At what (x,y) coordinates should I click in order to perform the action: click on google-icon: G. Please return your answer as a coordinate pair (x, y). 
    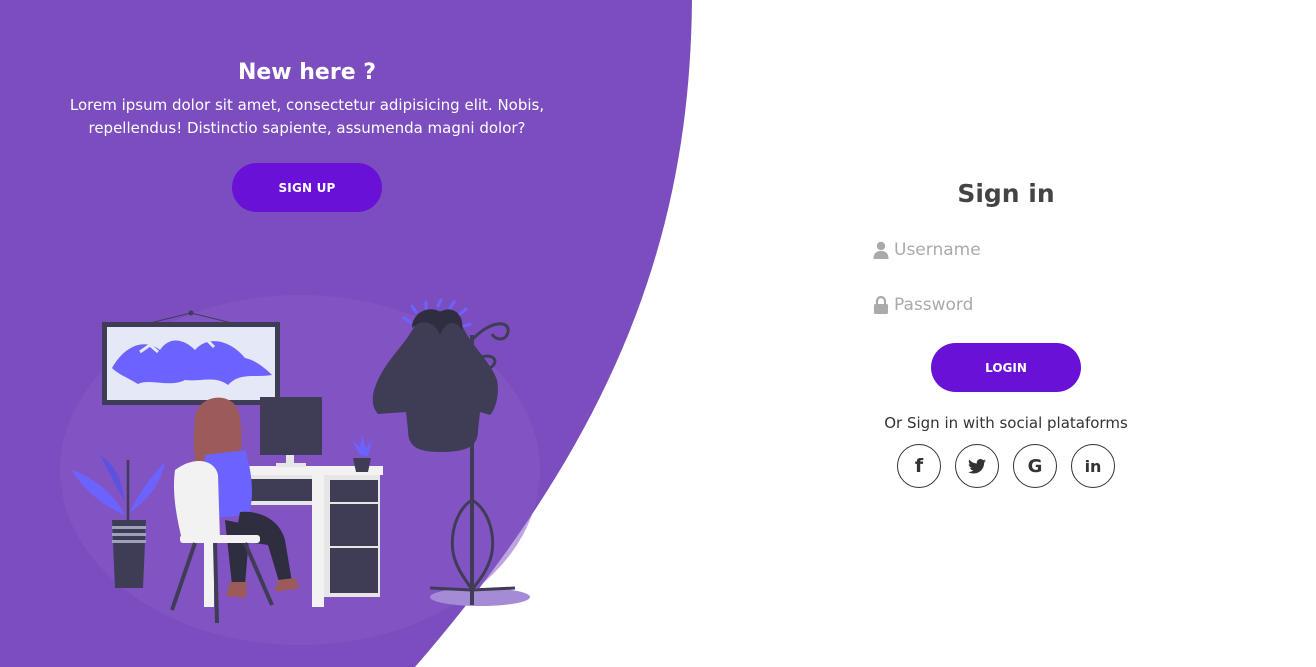
    Looking at the image, I should click on (1035, 466).